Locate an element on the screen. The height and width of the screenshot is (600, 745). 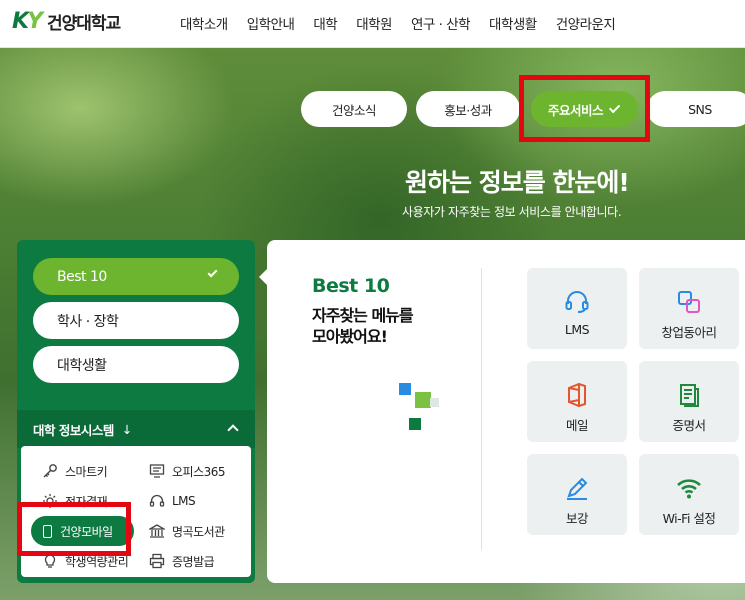
tile-mail: 메일 is located at coordinates (577, 401).